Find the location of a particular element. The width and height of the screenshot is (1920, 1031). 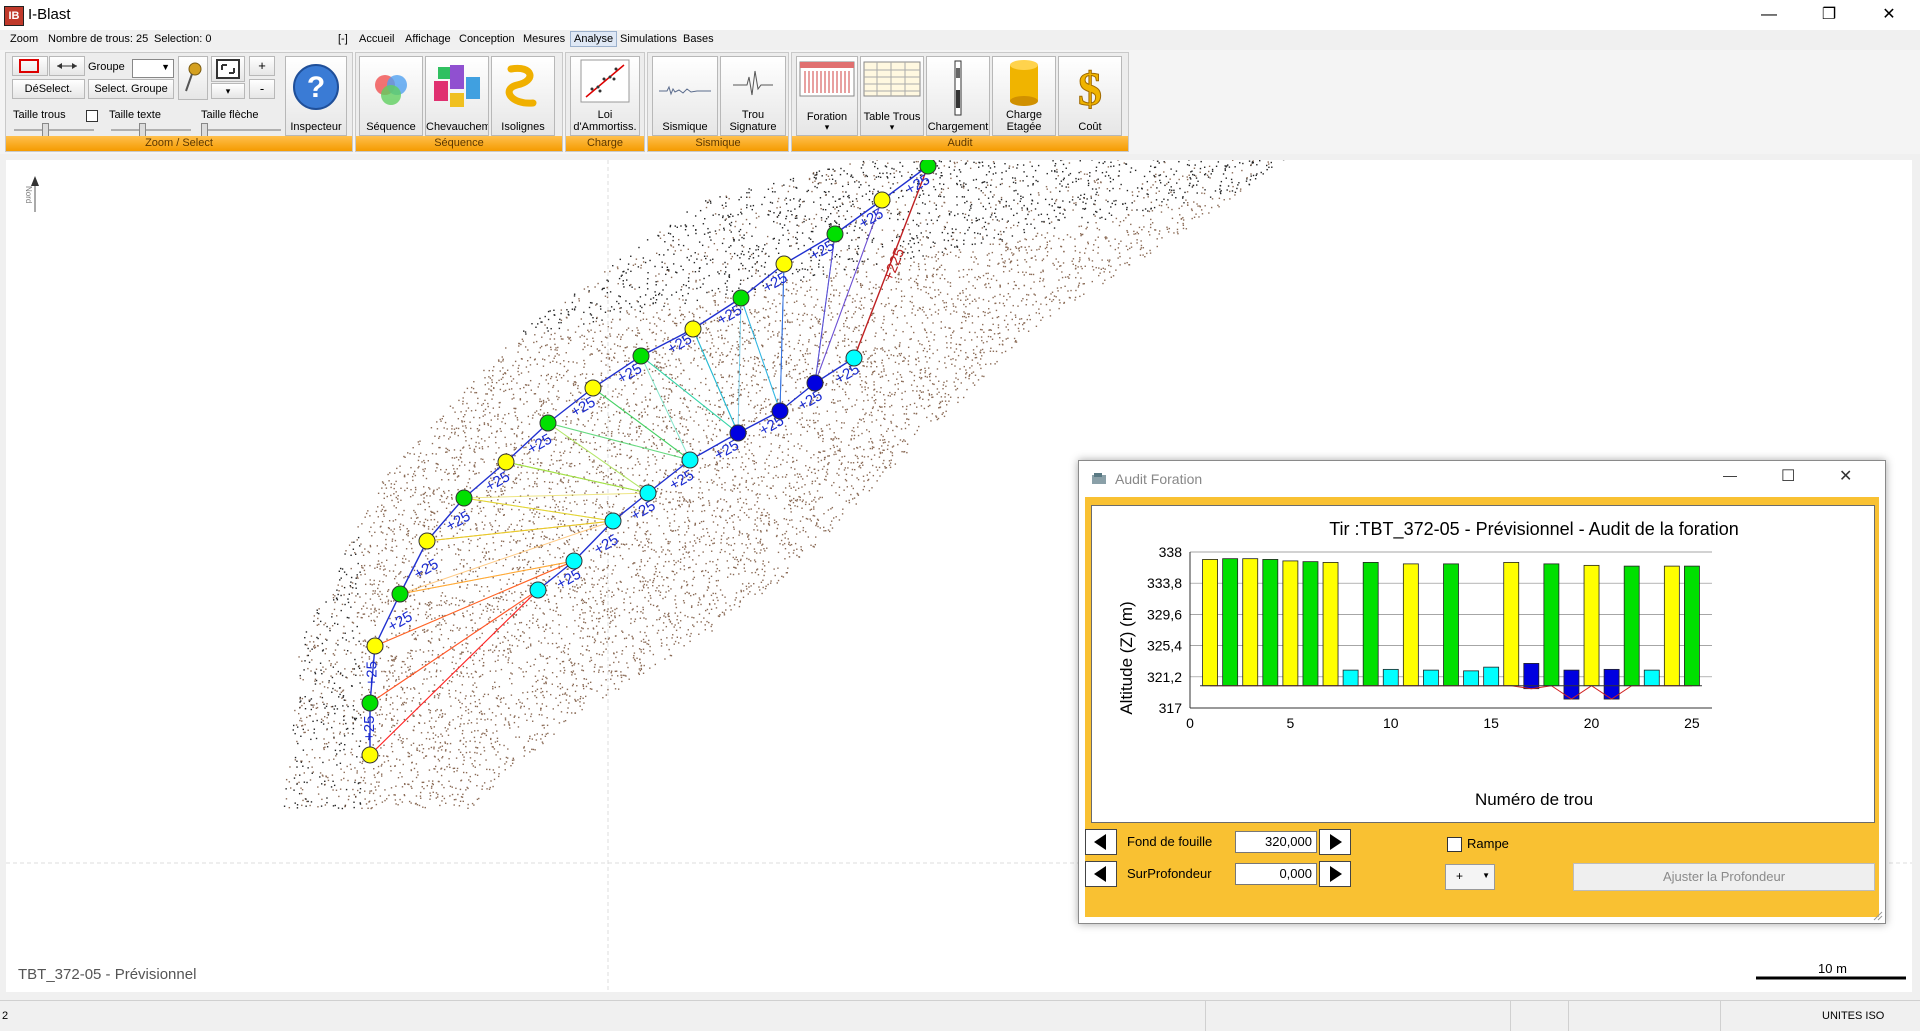

measure-button is located at coordinates (67, 66).